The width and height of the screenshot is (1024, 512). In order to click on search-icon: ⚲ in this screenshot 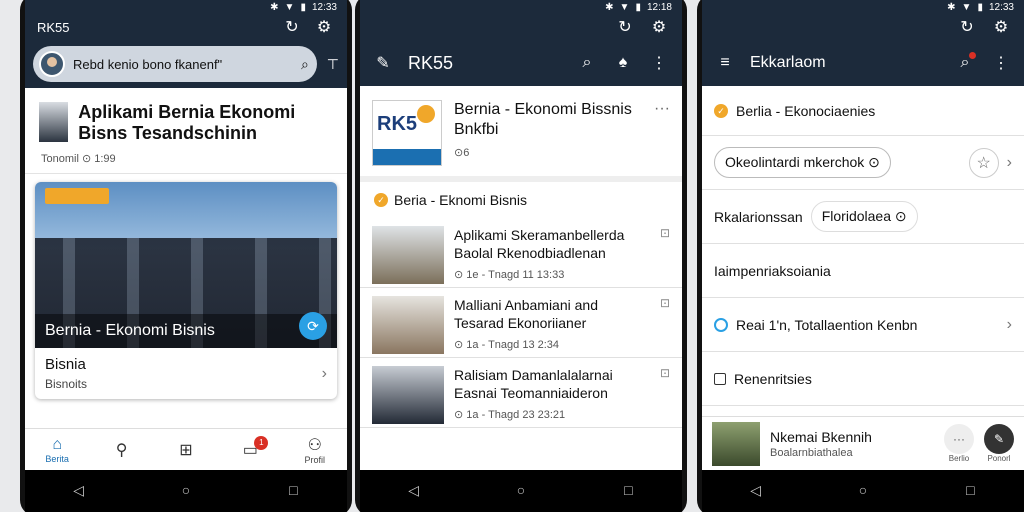, I will do `click(121, 450)`.